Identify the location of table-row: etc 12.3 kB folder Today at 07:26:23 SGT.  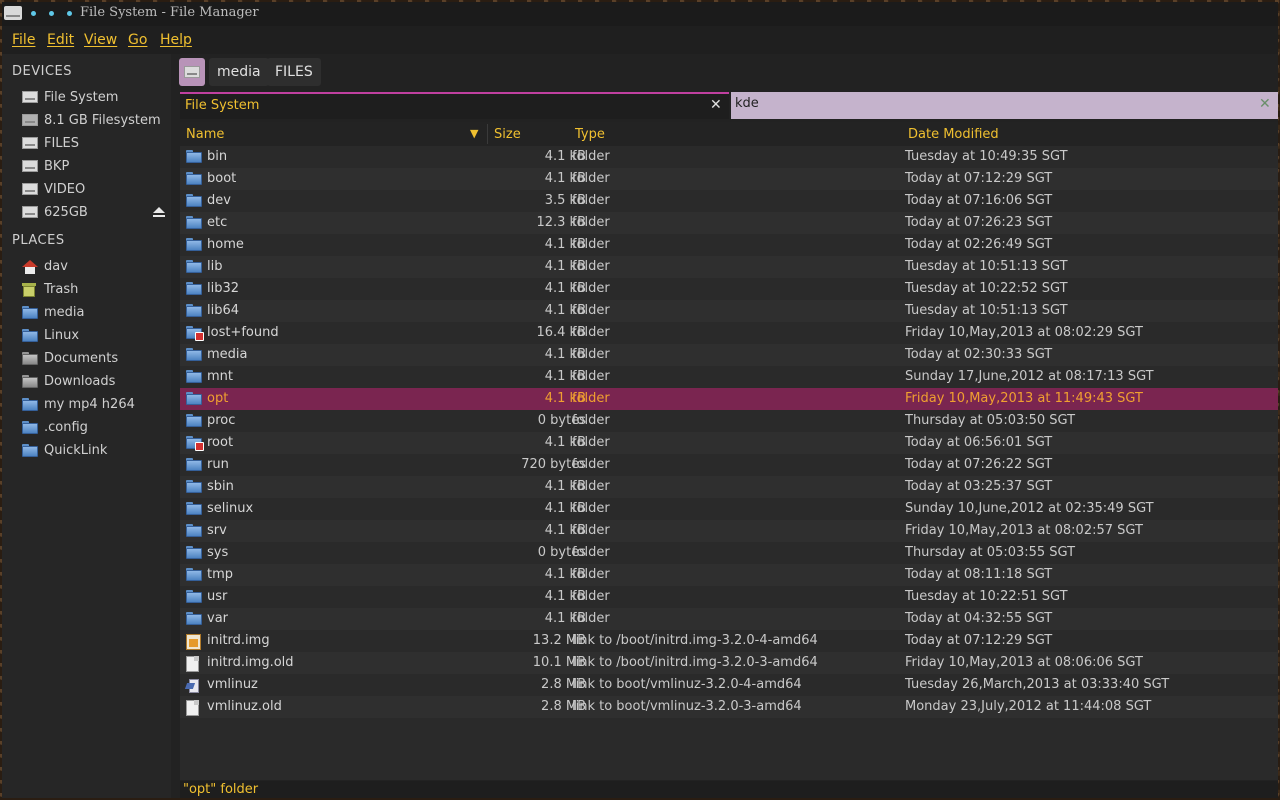
(729, 223).